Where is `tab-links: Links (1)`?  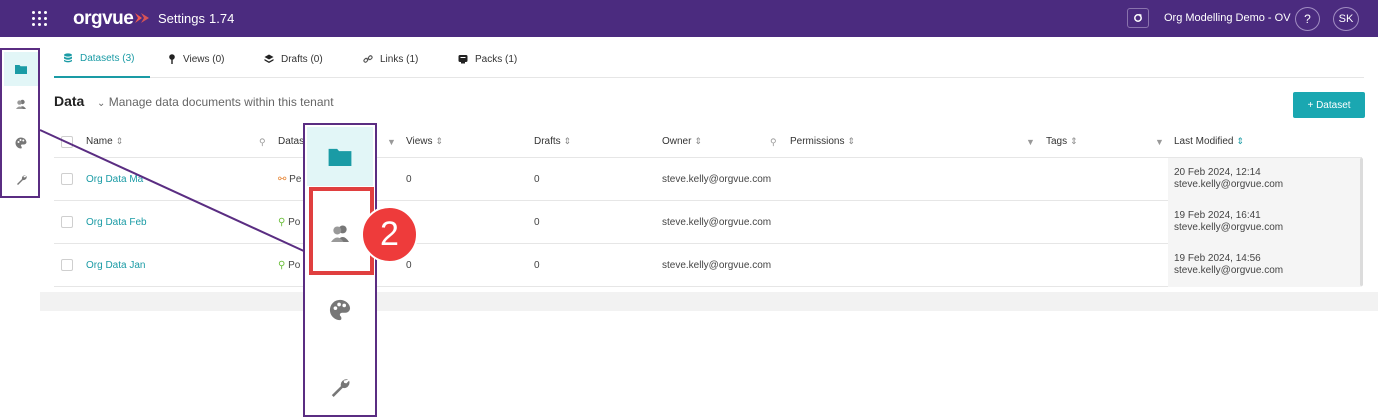 tab-links: Links (1) is located at coordinates (390, 59).